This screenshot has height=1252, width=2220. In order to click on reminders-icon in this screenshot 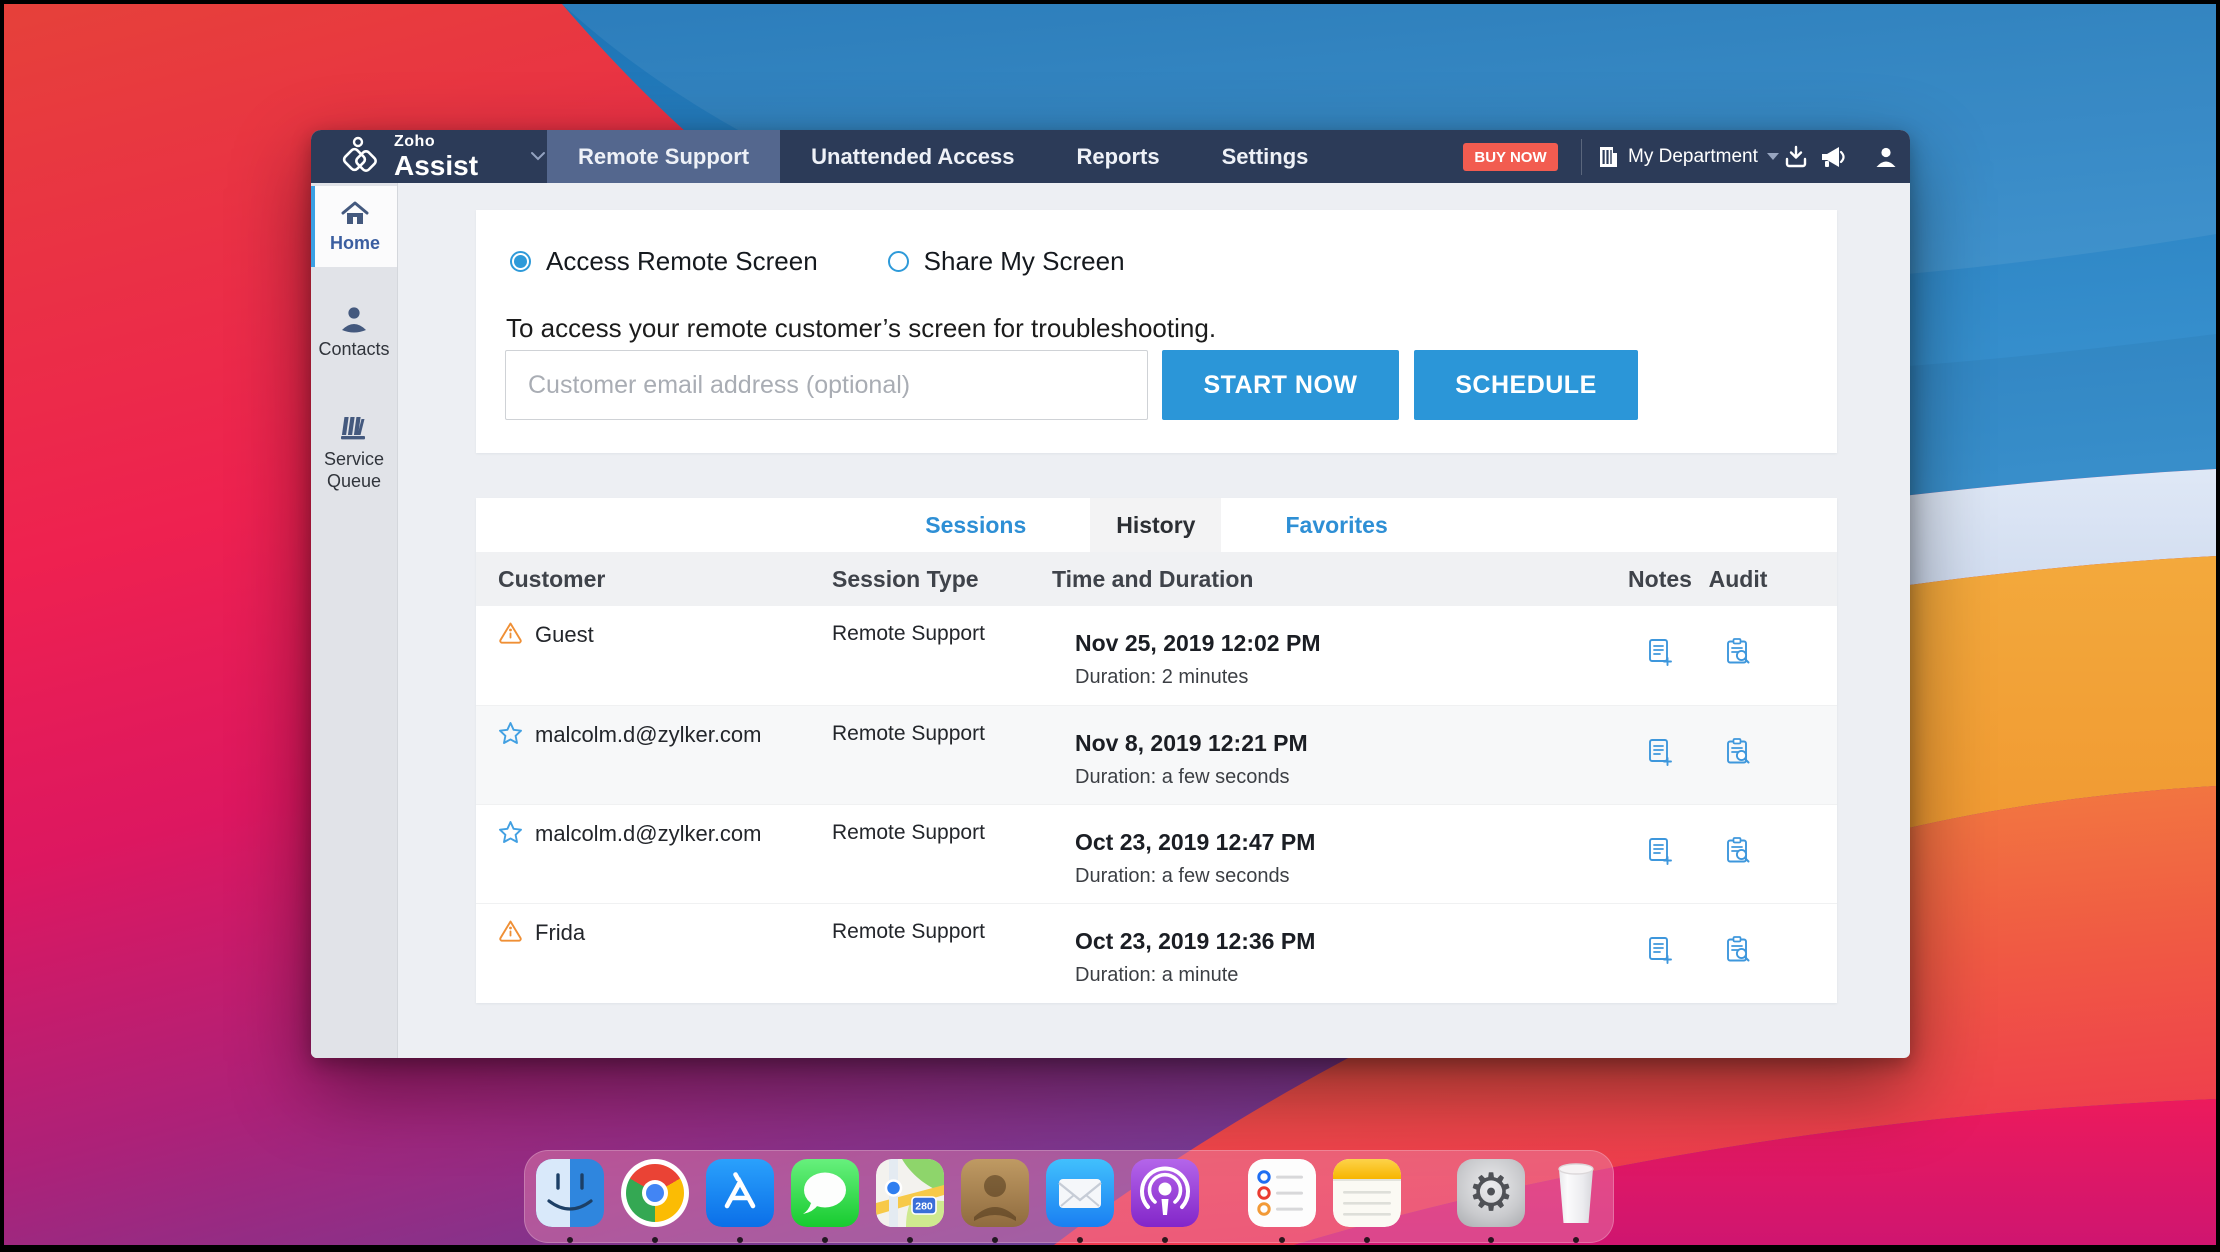, I will do `click(1282, 1193)`.